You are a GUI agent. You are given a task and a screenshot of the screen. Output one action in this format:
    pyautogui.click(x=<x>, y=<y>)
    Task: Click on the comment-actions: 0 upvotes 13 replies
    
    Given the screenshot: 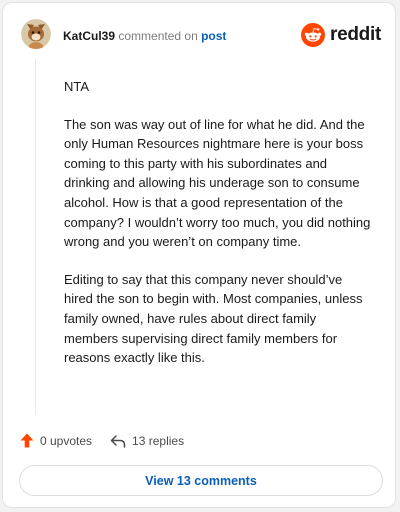 What is the action you would take?
    pyautogui.click(x=111, y=440)
    